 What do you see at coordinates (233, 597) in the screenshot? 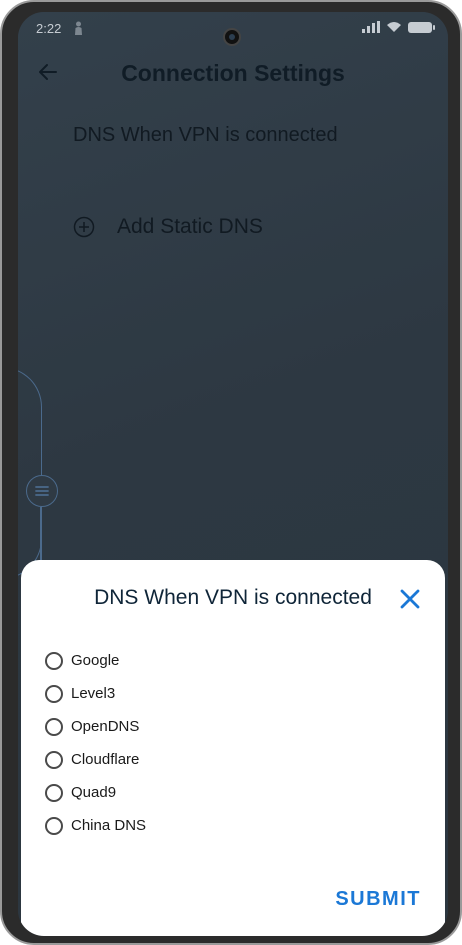
I see `sheet-title: DNS When VPN is connected` at bounding box center [233, 597].